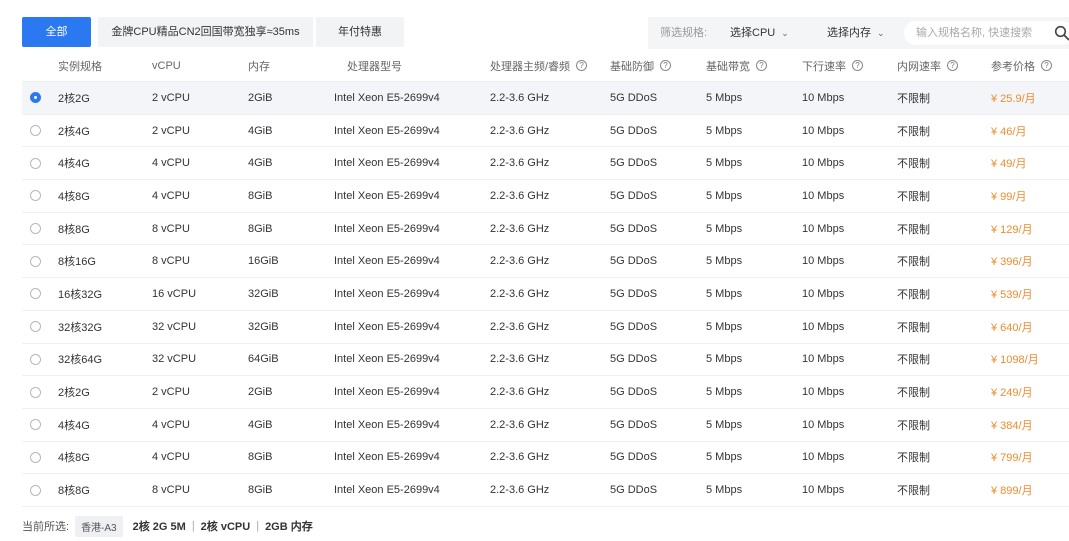 This screenshot has height=541, width=1069. I want to click on cell-vcpu: 16 vCPU, so click(174, 293).